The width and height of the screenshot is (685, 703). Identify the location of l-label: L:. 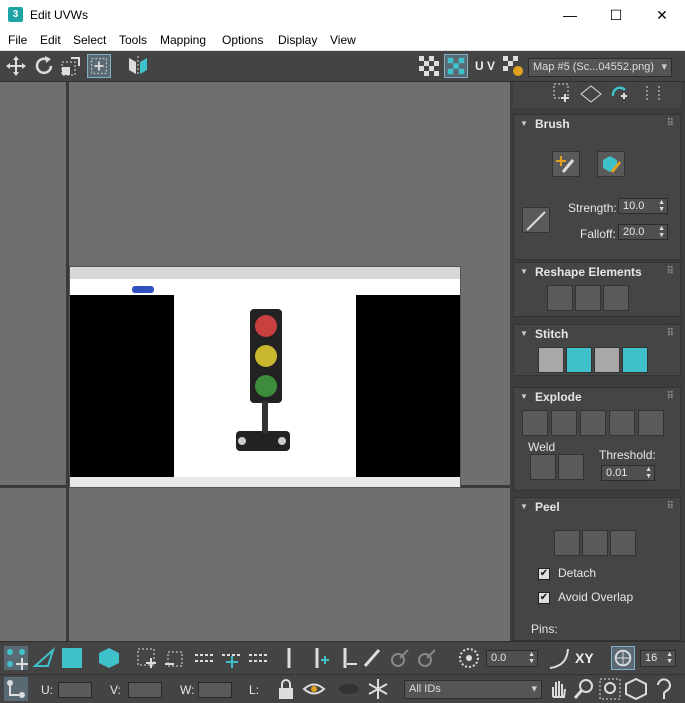
(254, 690).